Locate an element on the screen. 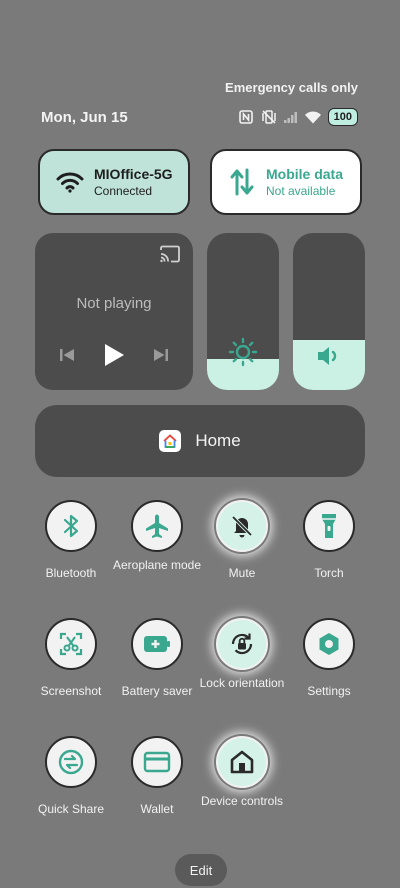 Image resolution: width=400 pixels, height=888 pixels. qs-aeroplane-mode: Aeroplane mode is located at coordinates (157, 536).